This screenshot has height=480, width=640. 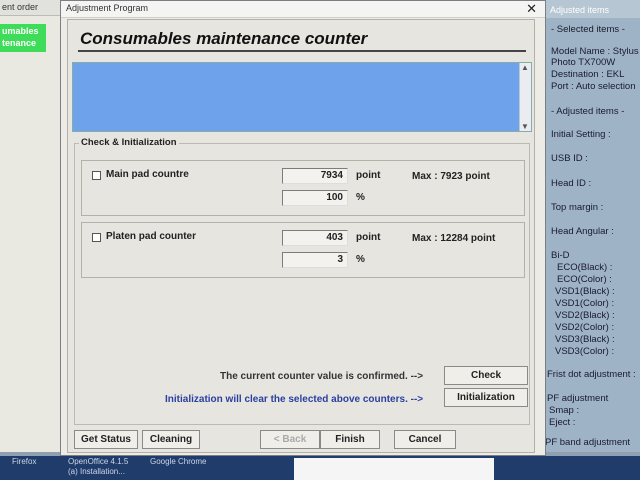 What do you see at coordinates (525, 97) in the screenshot?
I see `info-scrollbar: ▲ ▼` at bounding box center [525, 97].